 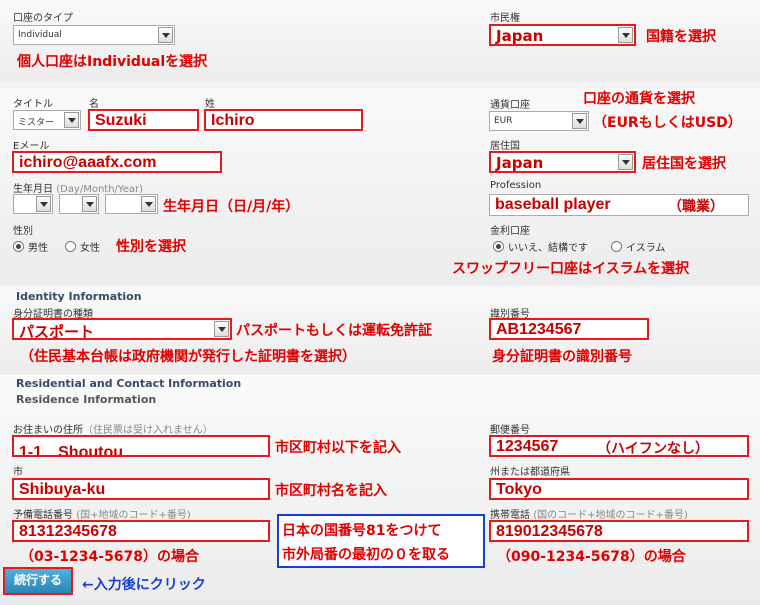 What do you see at coordinates (696, 207) in the screenshot?
I see `profession-note: （職業）` at bounding box center [696, 207].